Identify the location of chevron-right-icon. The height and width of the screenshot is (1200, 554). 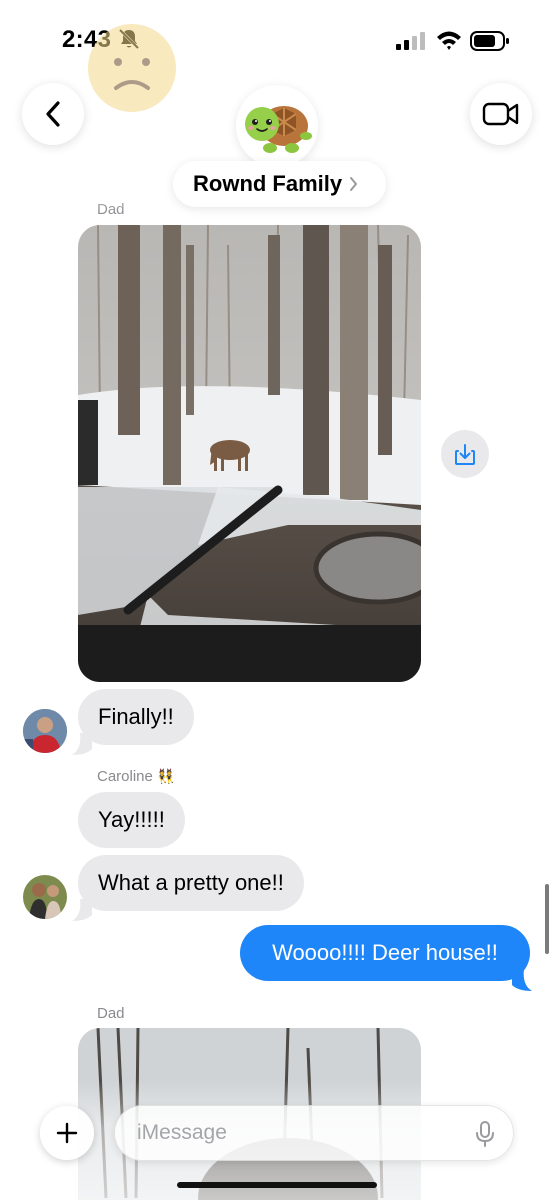
(354, 184).